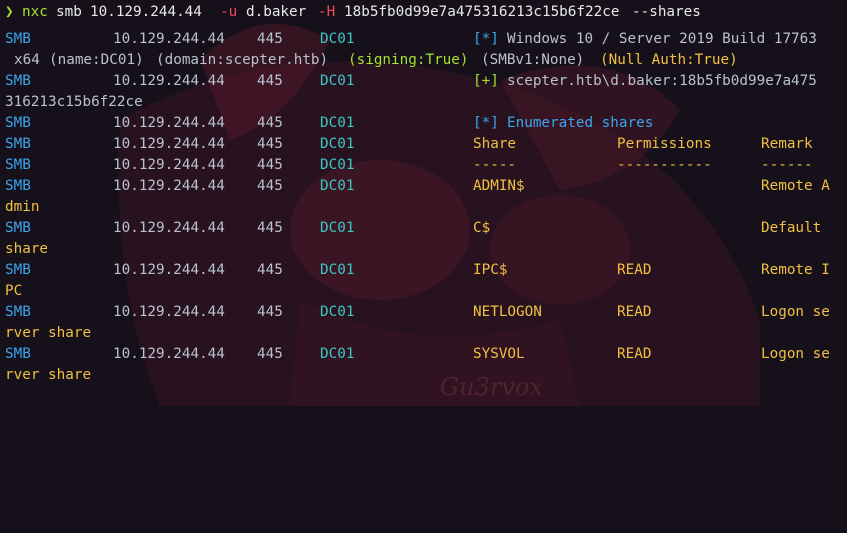 This screenshot has width=847, height=533. Describe the element at coordinates (229, 12) in the screenshot. I see `command-user-flag: -u` at that location.